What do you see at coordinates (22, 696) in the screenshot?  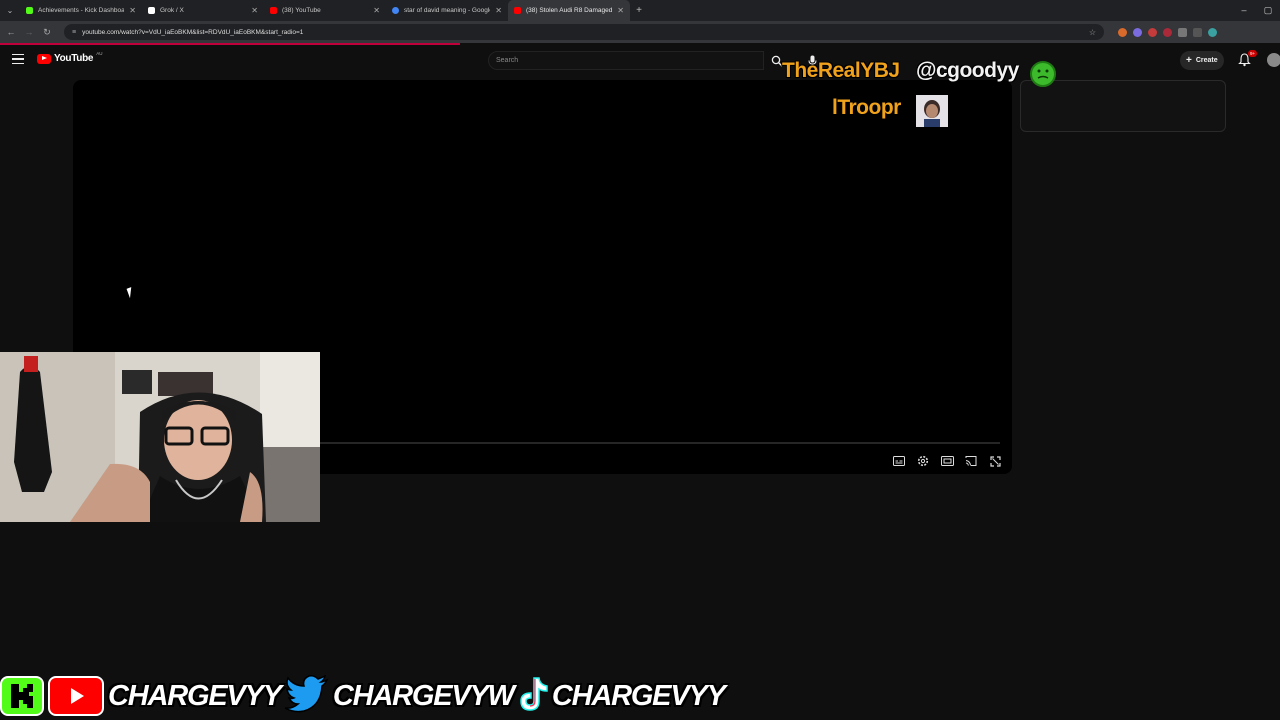 I see `kick-logo-icon` at bounding box center [22, 696].